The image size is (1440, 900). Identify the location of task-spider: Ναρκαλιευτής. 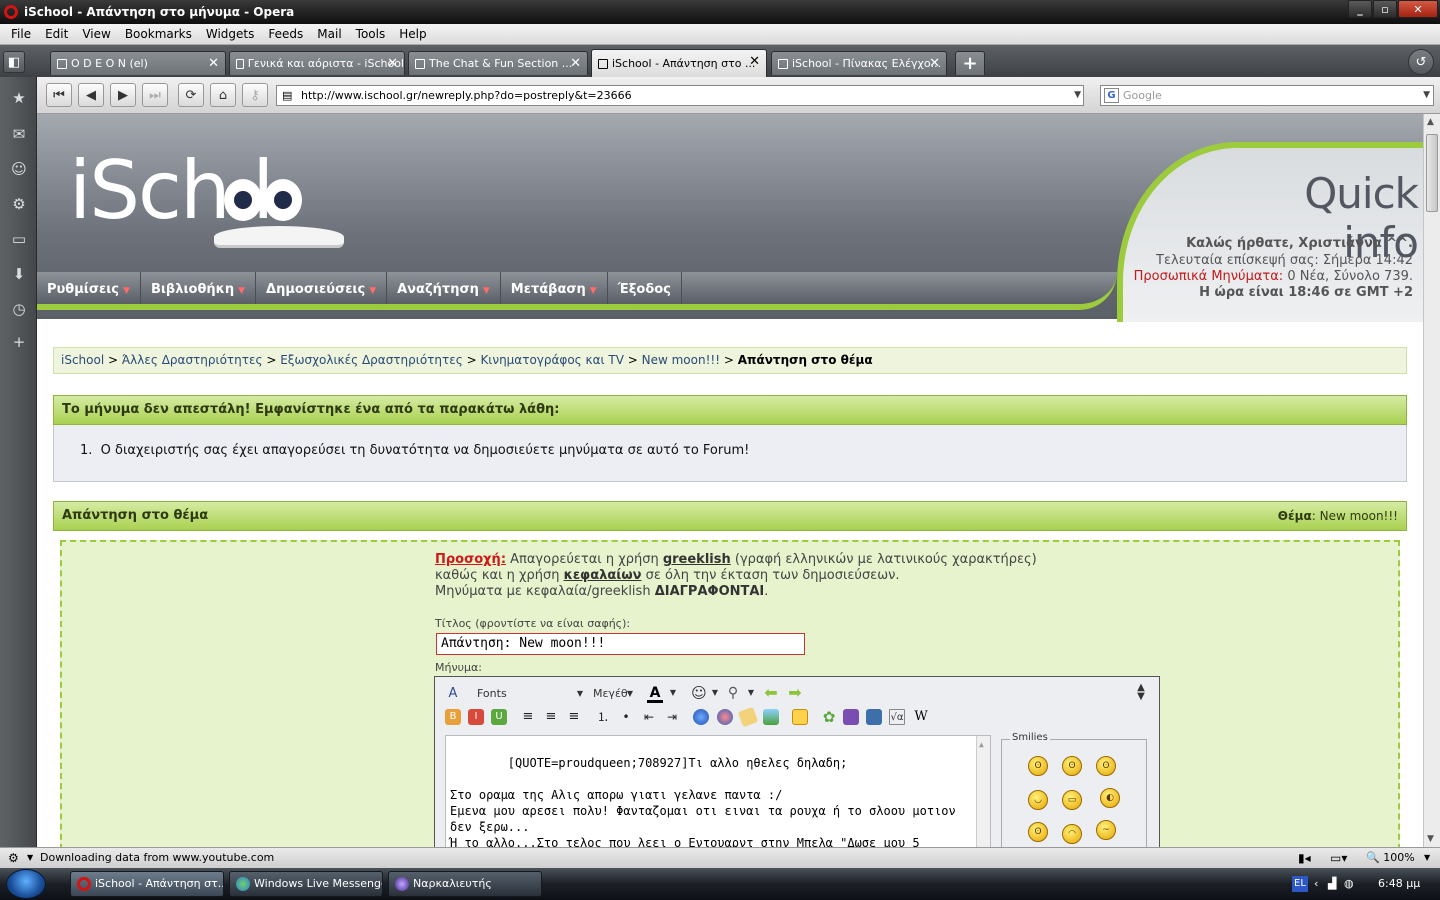
(465, 884).